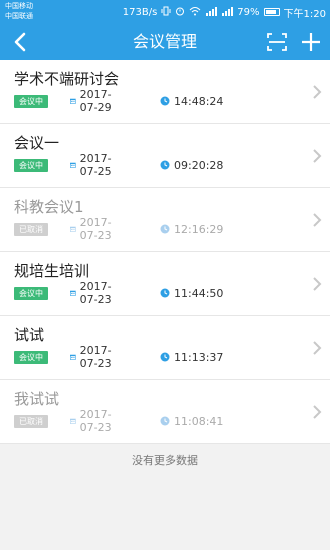 This screenshot has width=330, height=550. I want to click on meeting-date: 2017-07-25, so click(95, 165).